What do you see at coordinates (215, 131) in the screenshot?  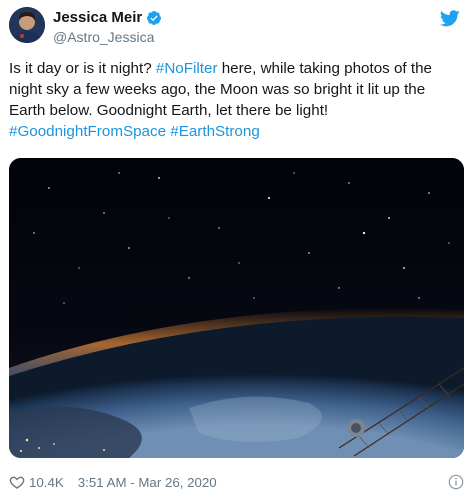 I see `hashtag-earthstrong: #EarthStrong` at bounding box center [215, 131].